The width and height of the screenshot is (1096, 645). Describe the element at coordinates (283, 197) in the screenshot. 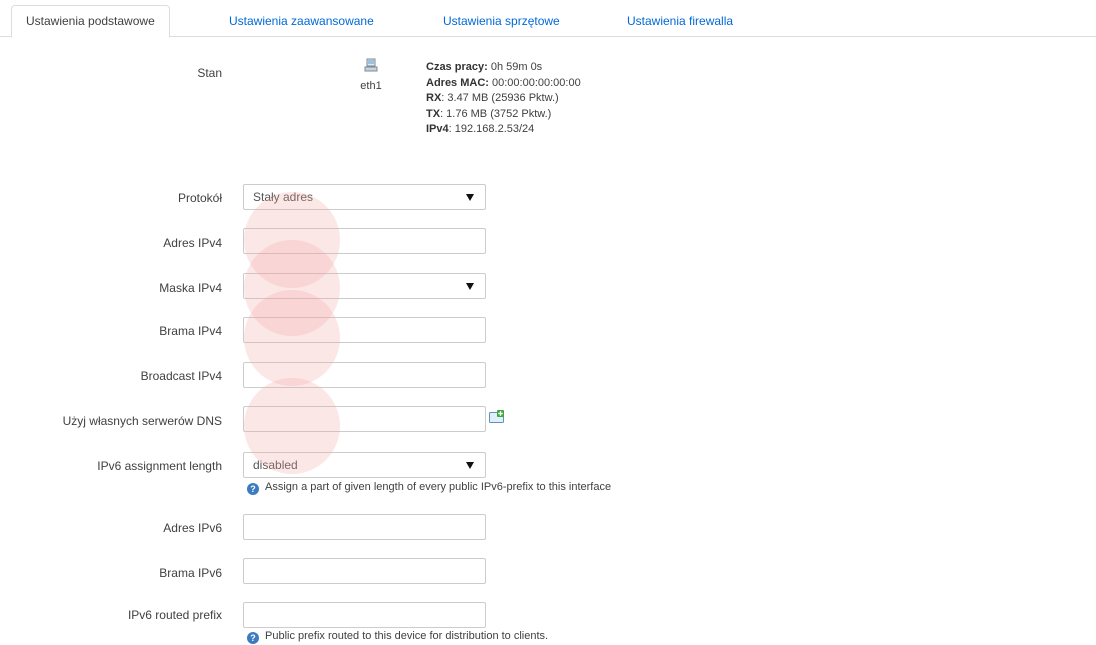

I see `protocol-value: Stały adres` at that location.